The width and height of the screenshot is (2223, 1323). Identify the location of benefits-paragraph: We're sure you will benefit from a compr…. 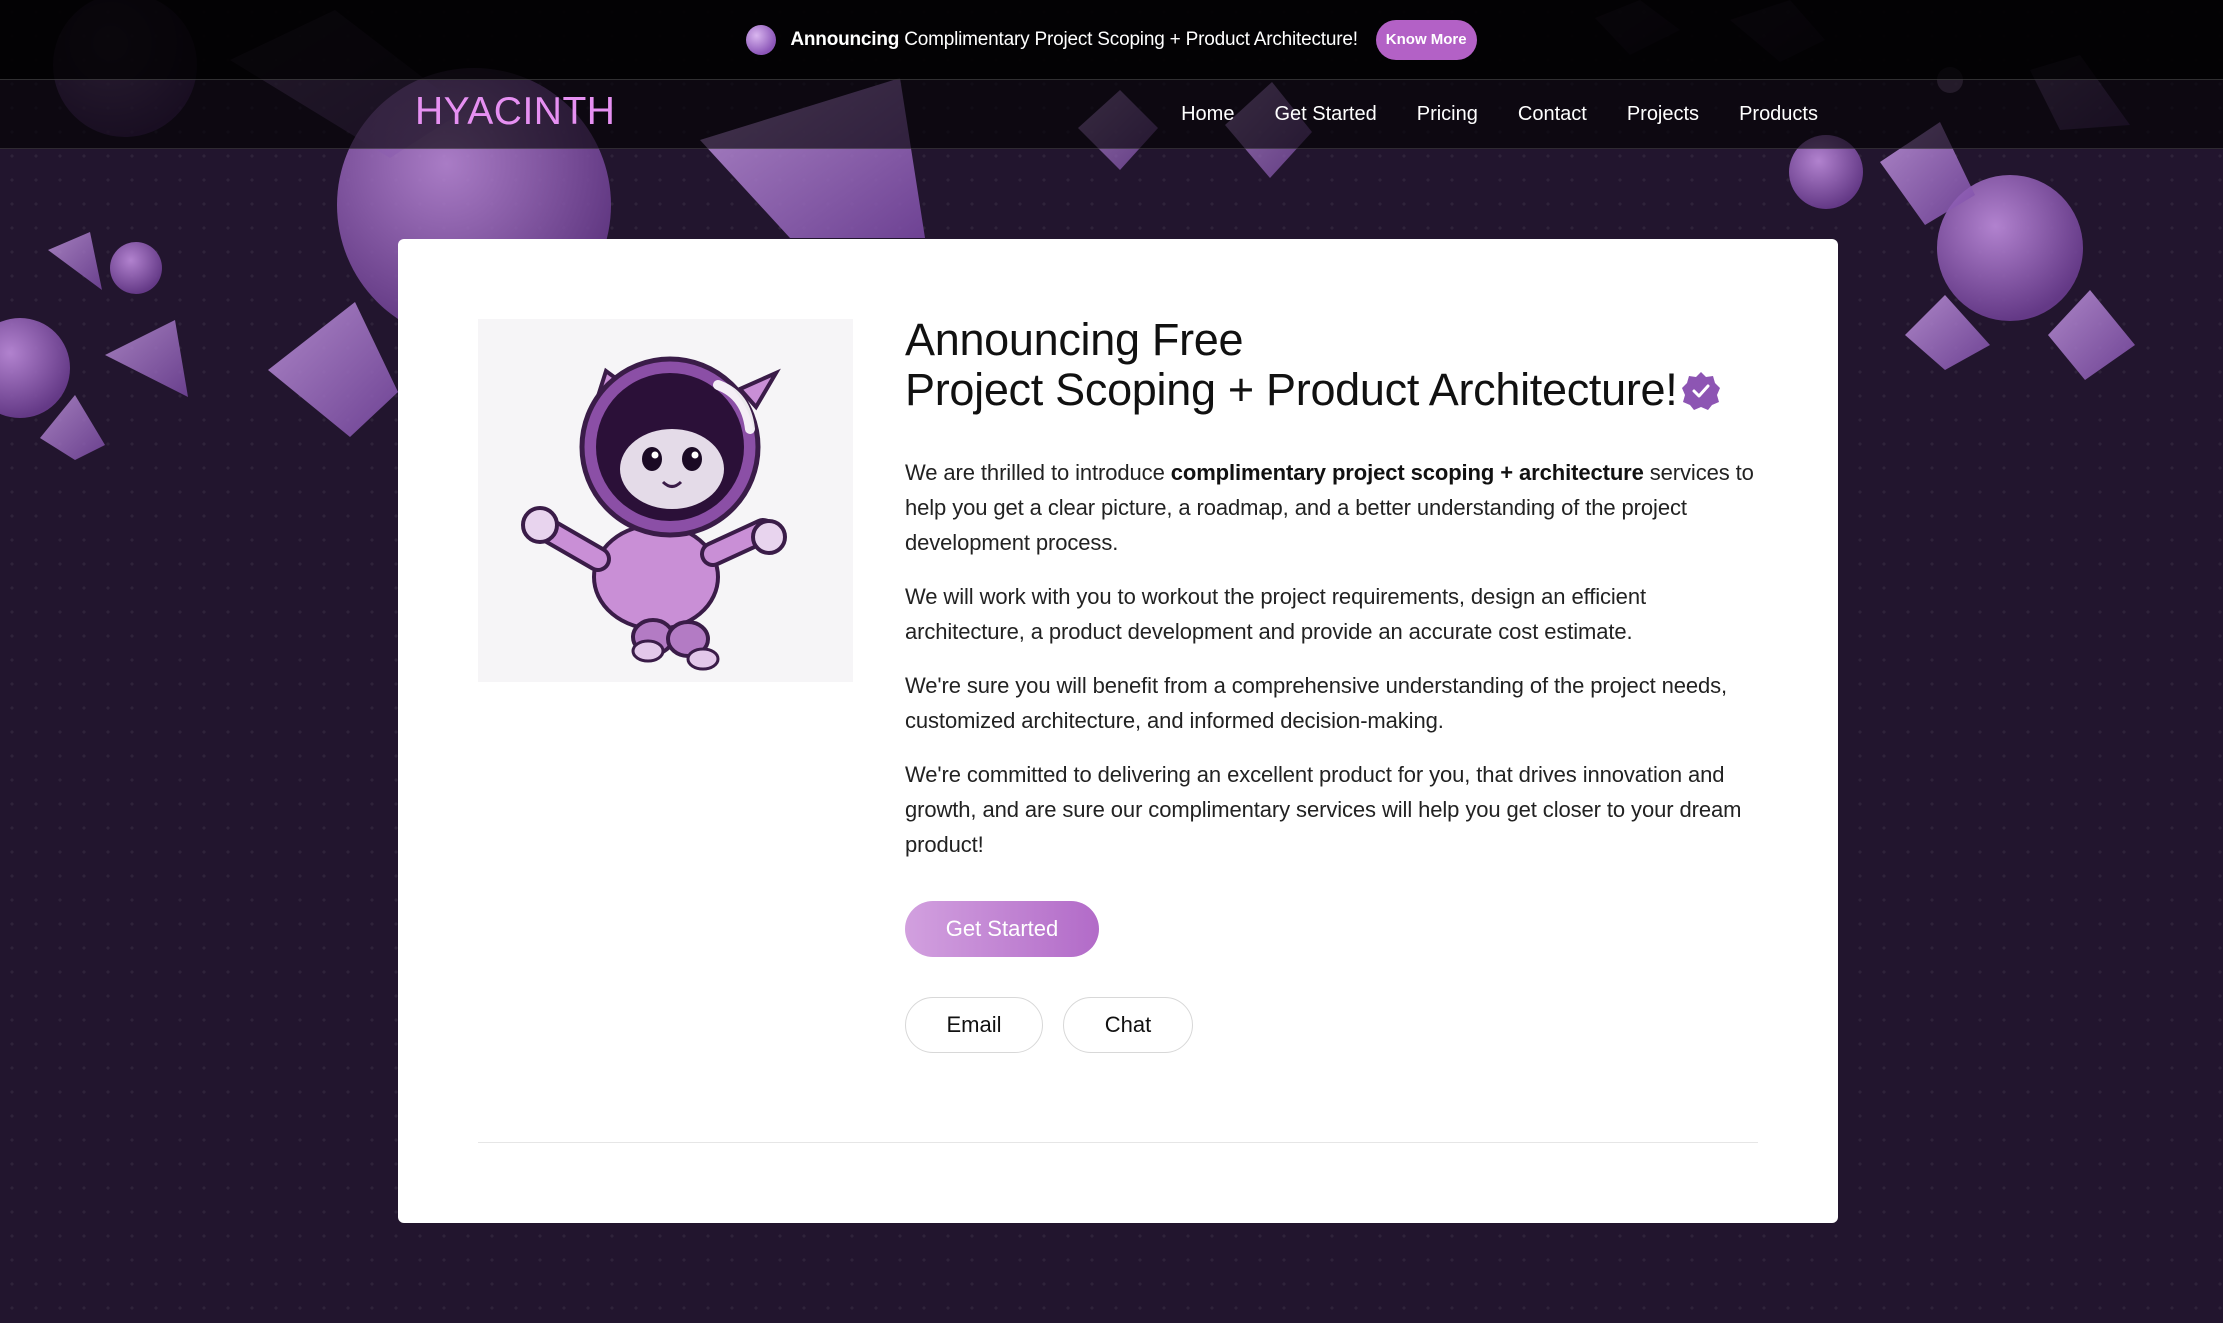
(1316, 703).